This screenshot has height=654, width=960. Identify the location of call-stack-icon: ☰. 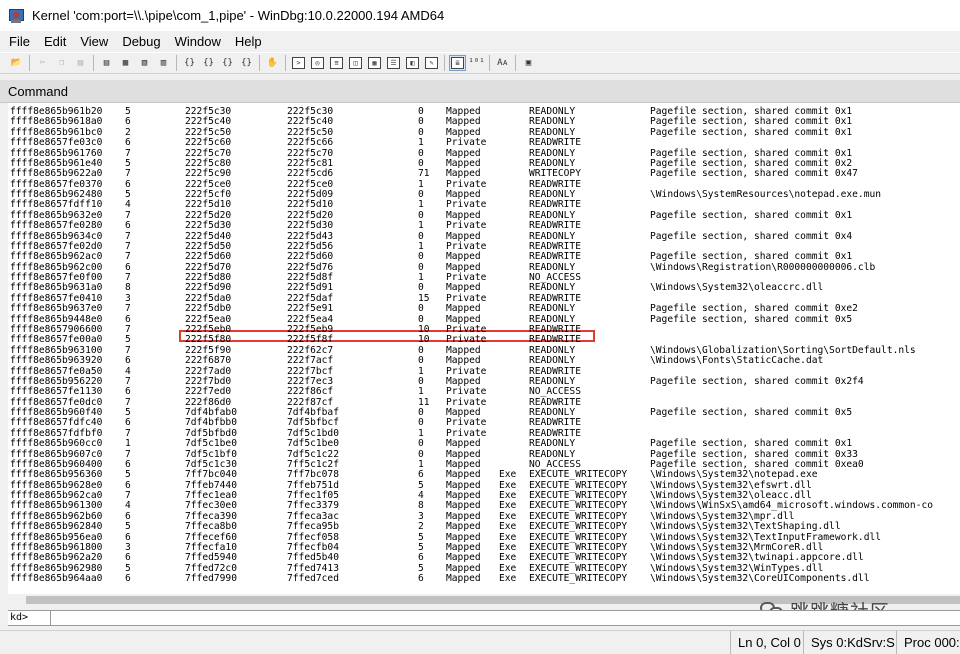
(393, 63).